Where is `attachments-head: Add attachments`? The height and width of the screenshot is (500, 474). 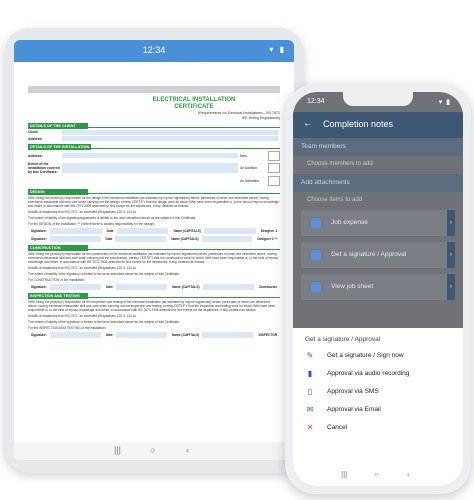
attachments-head: Add attachments is located at coordinates (378, 183).